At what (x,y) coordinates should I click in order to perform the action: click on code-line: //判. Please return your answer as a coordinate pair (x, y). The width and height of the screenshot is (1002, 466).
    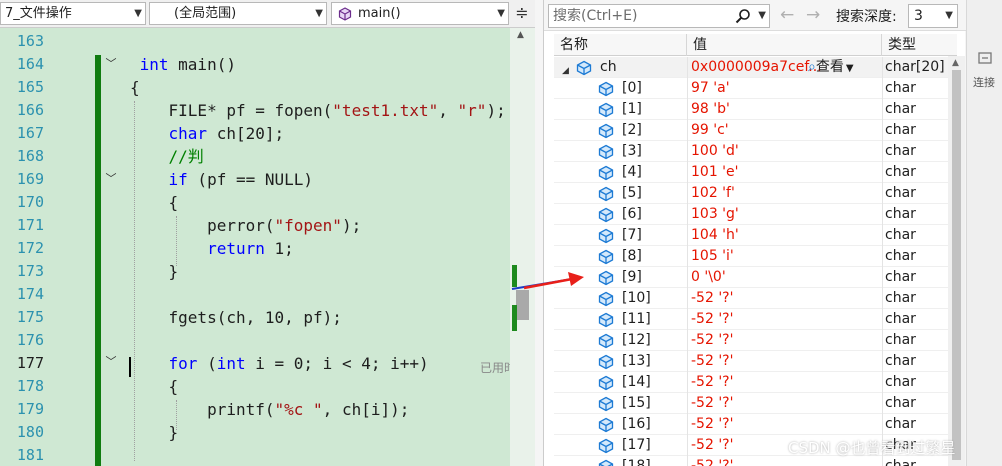
    Looking at the image, I should click on (167, 156).